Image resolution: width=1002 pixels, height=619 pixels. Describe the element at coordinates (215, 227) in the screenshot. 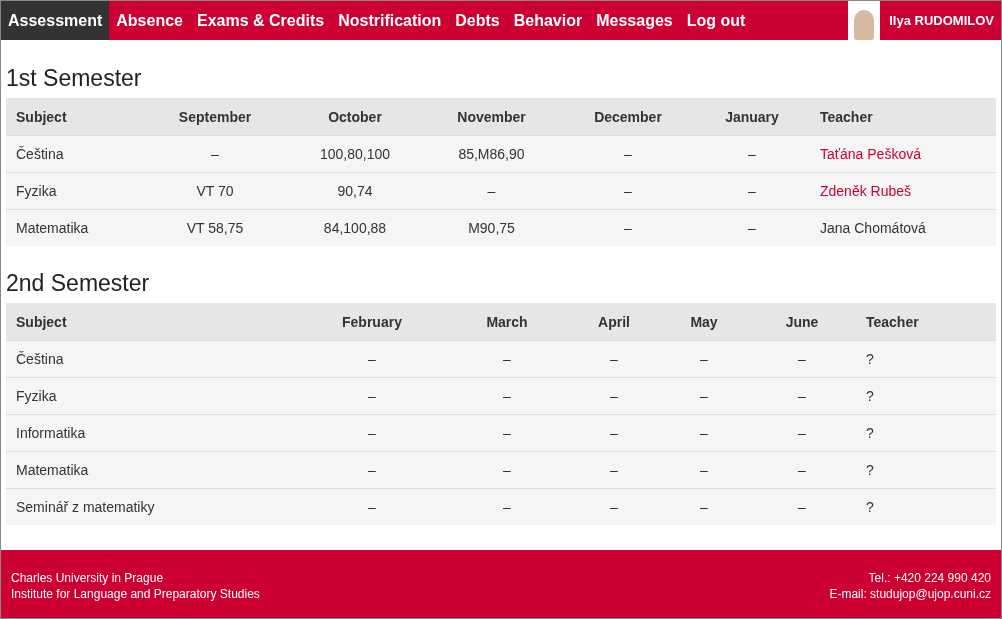

I see `table-cell: VT 58,75` at that location.